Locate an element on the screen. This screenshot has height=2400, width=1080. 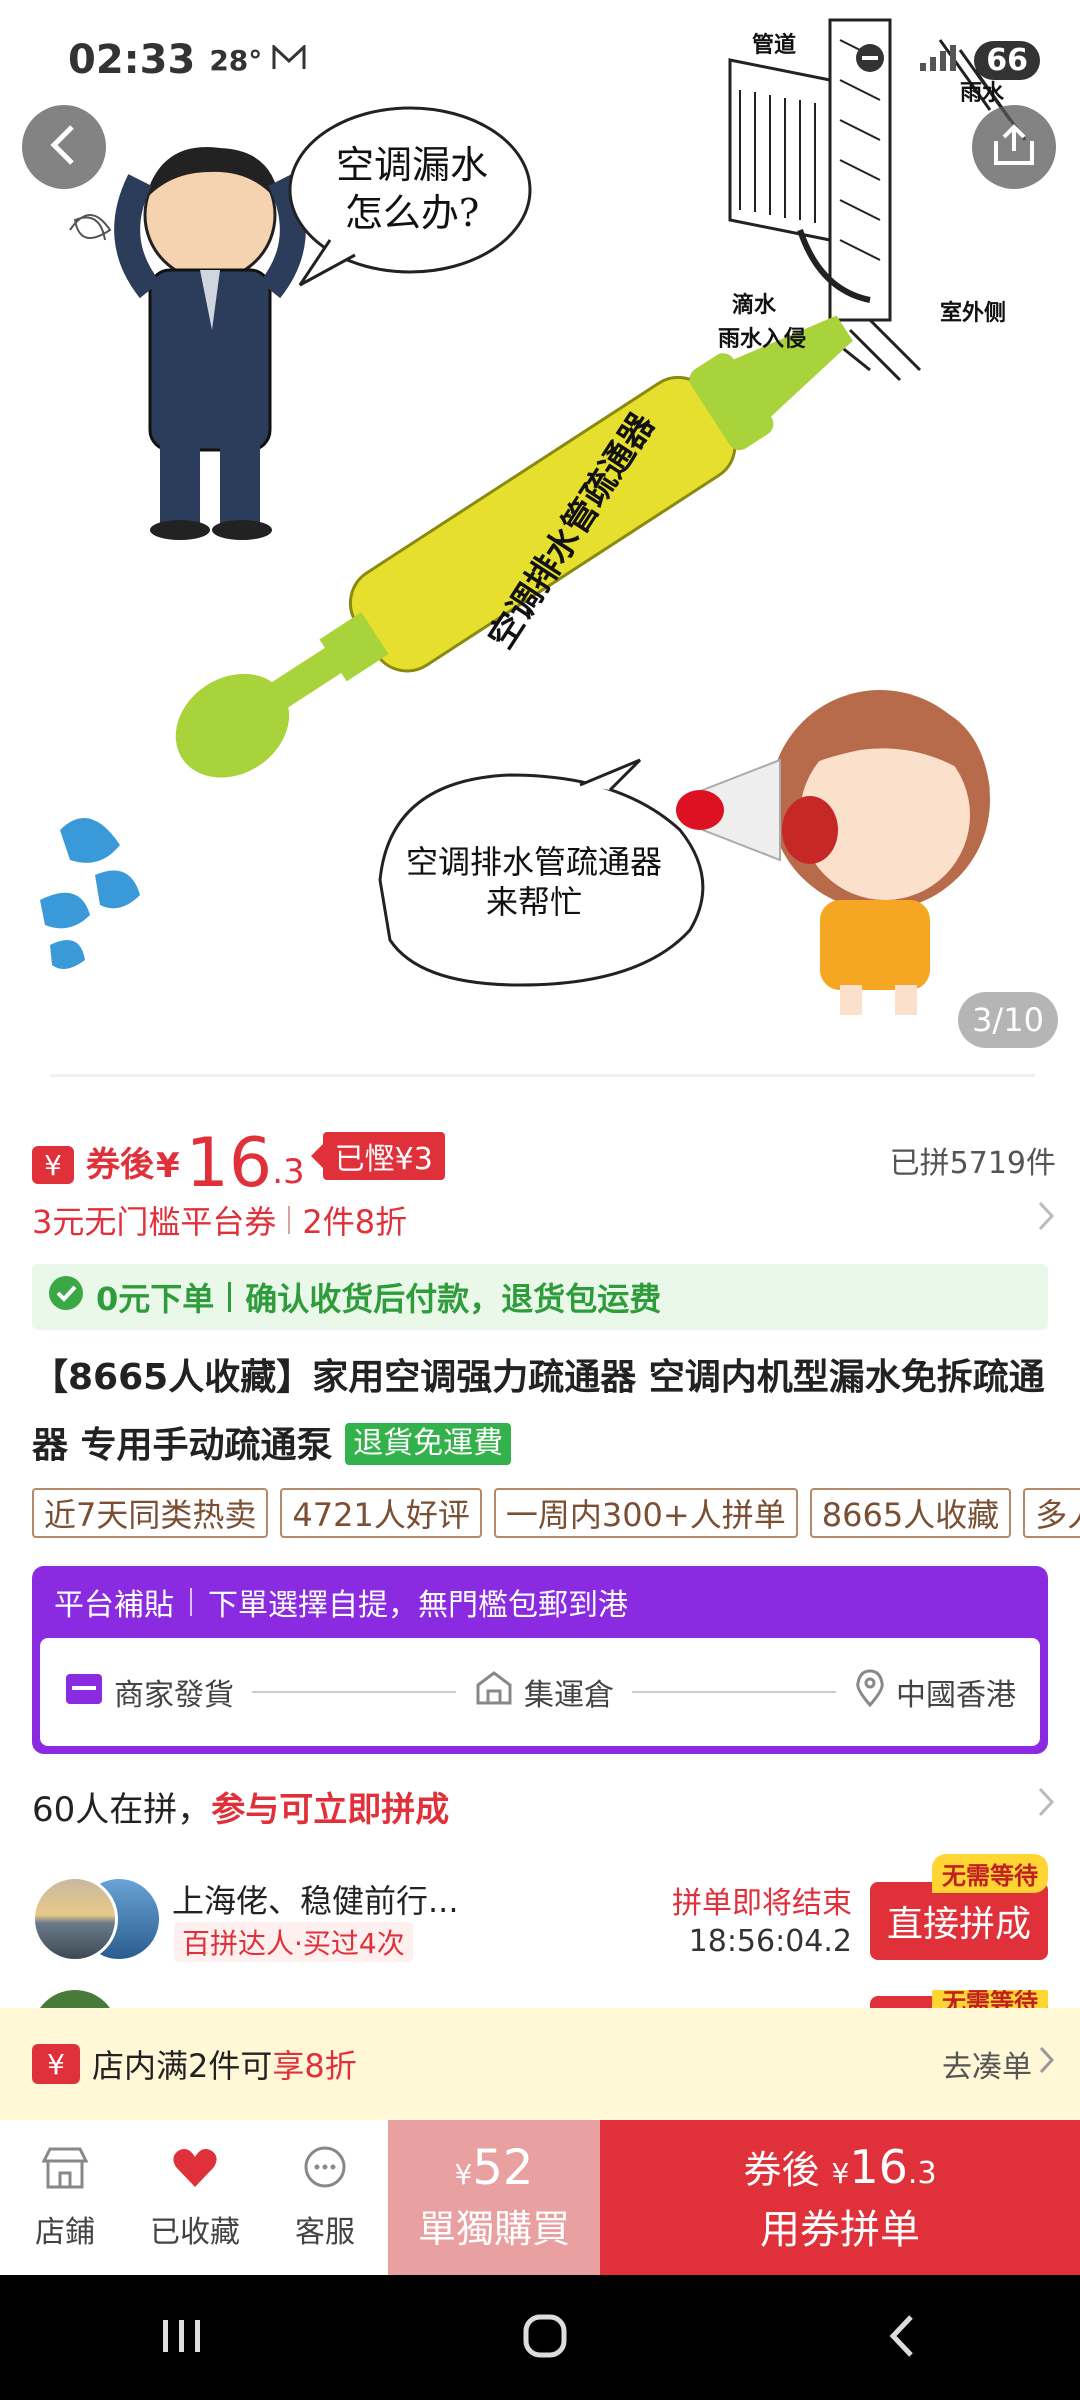
group-buy-price: 券後 ¥16.3 is located at coordinates (839, 2167).